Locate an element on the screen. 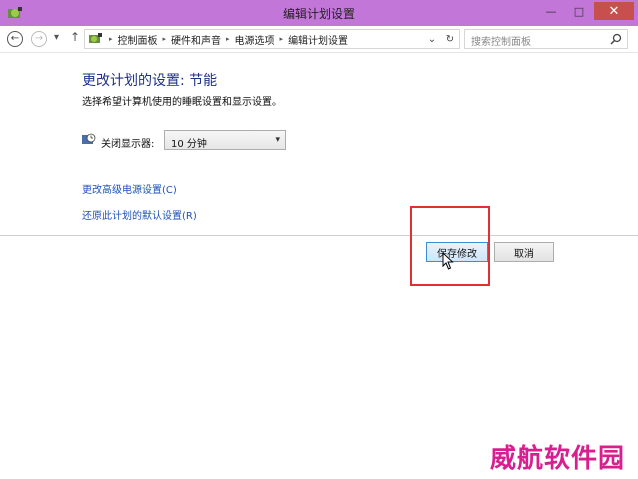  power-options-icon is located at coordinates (15, 13).